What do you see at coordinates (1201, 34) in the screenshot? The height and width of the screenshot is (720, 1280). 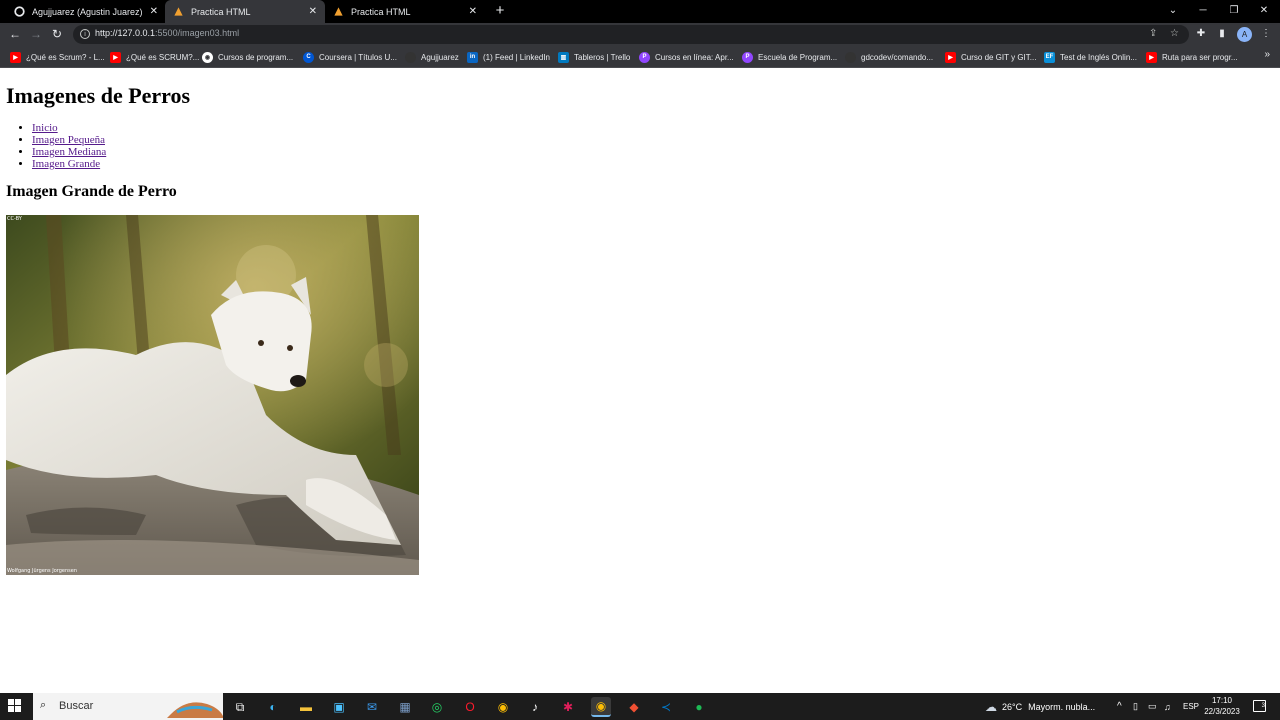 I see `extensions-puzzle-icon: ✚` at bounding box center [1201, 34].